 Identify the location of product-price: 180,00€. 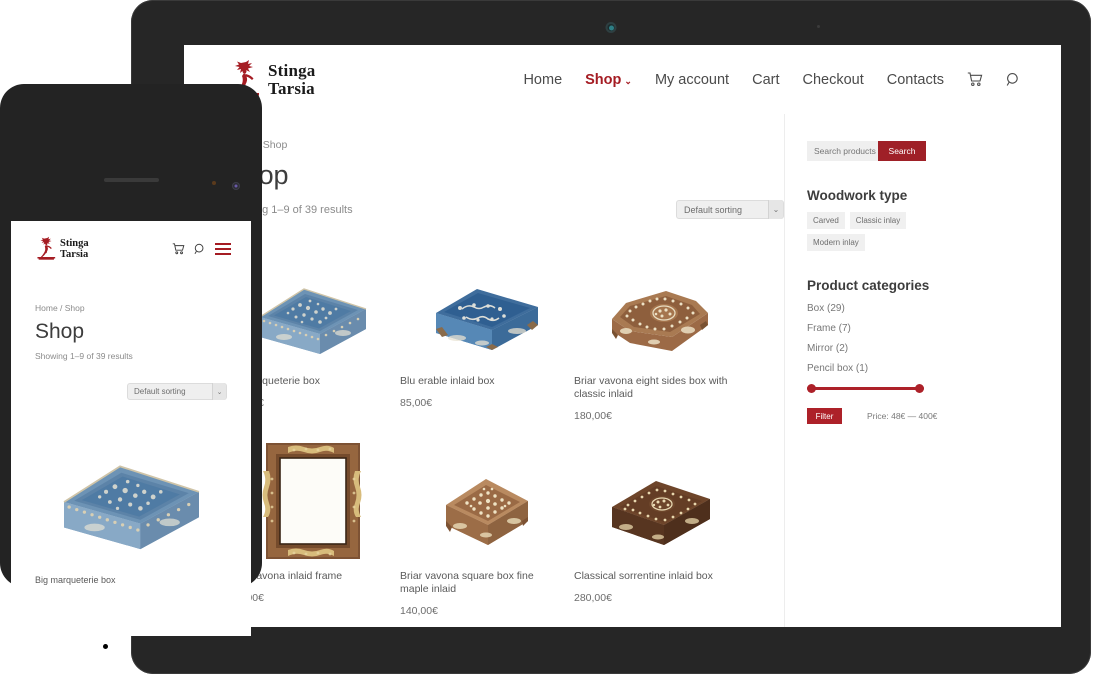
(593, 416).